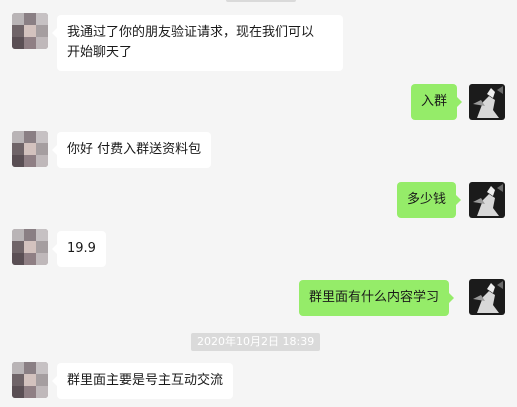  I want to click on outgoing-message: 群里面有什么内容学习, so click(377, 298).